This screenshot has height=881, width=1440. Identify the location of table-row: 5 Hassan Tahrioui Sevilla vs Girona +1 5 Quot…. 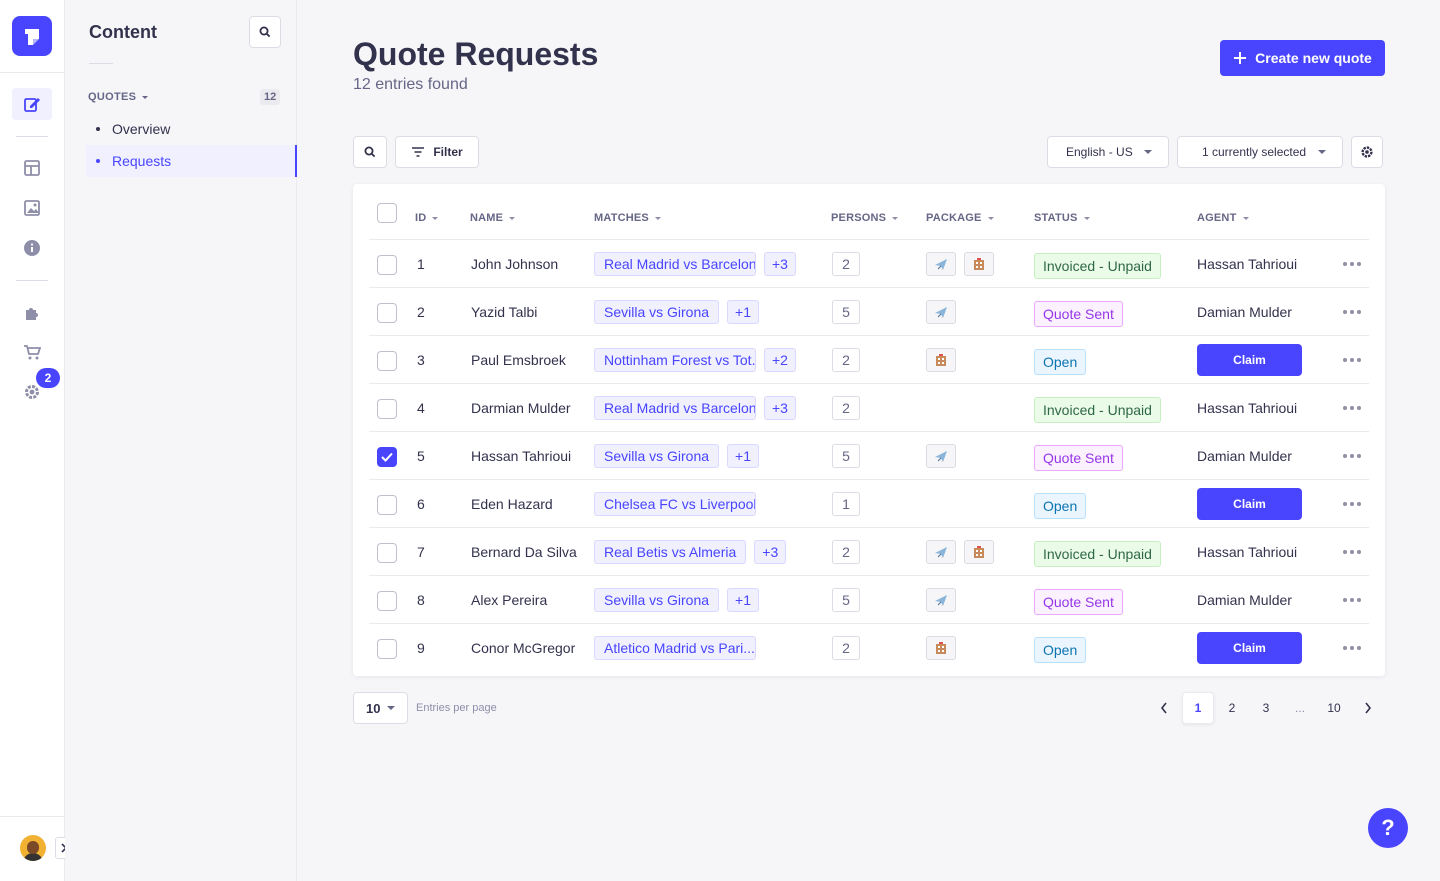
(869, 456).